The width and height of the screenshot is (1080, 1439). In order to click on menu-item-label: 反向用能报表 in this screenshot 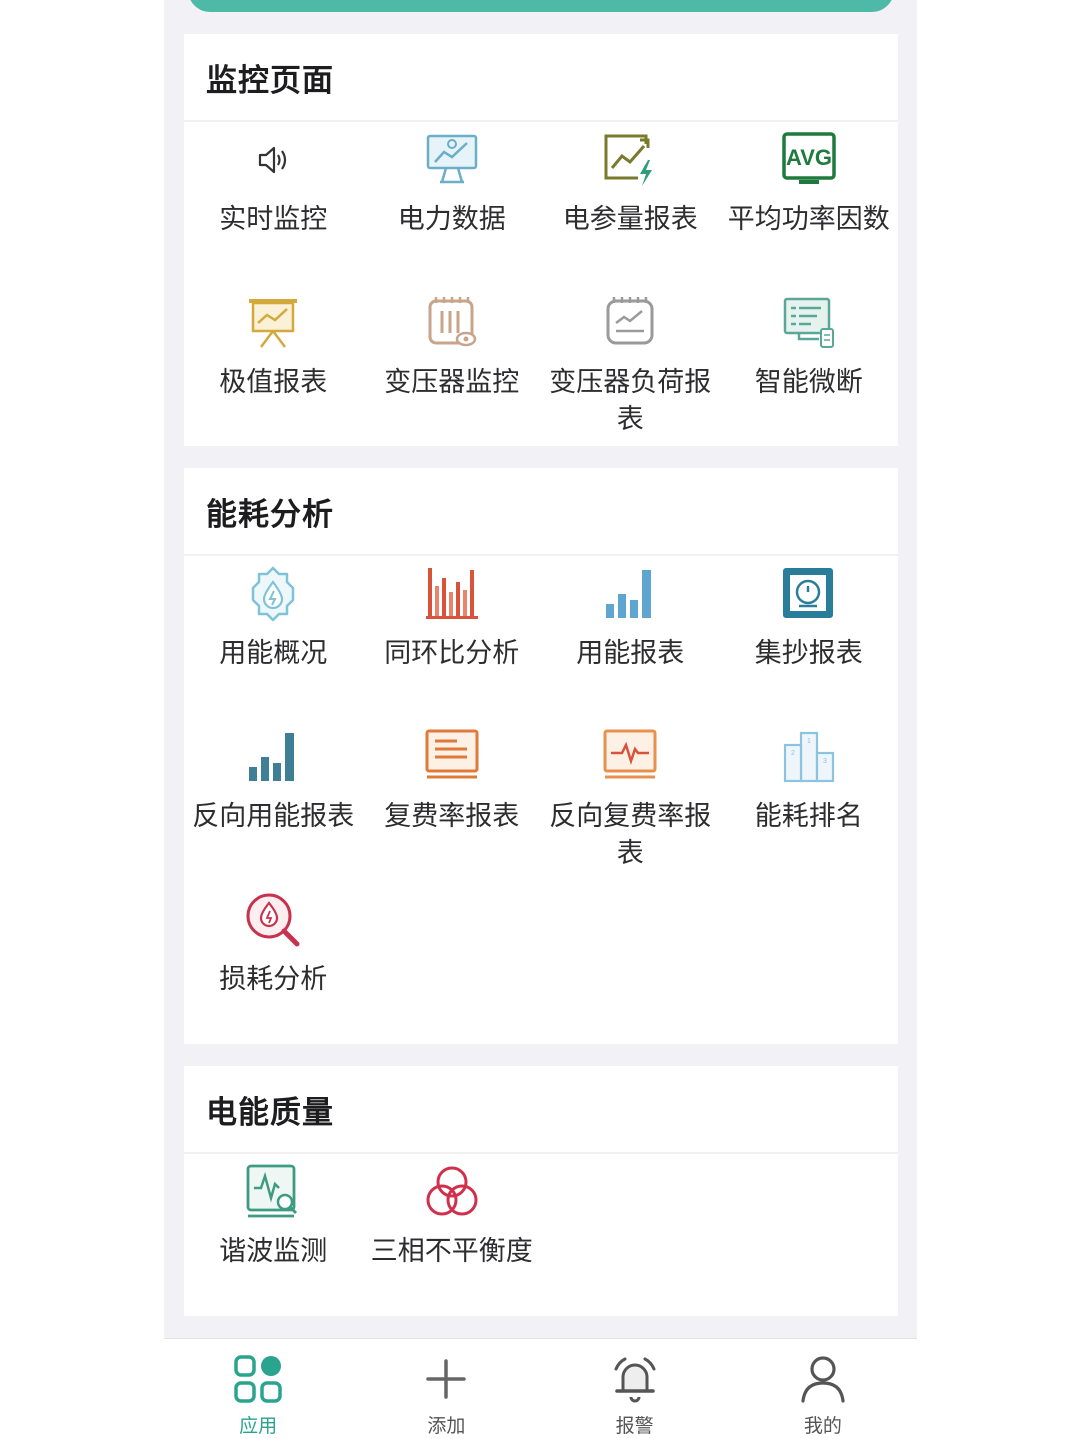, I will do `click(273, 816)`.